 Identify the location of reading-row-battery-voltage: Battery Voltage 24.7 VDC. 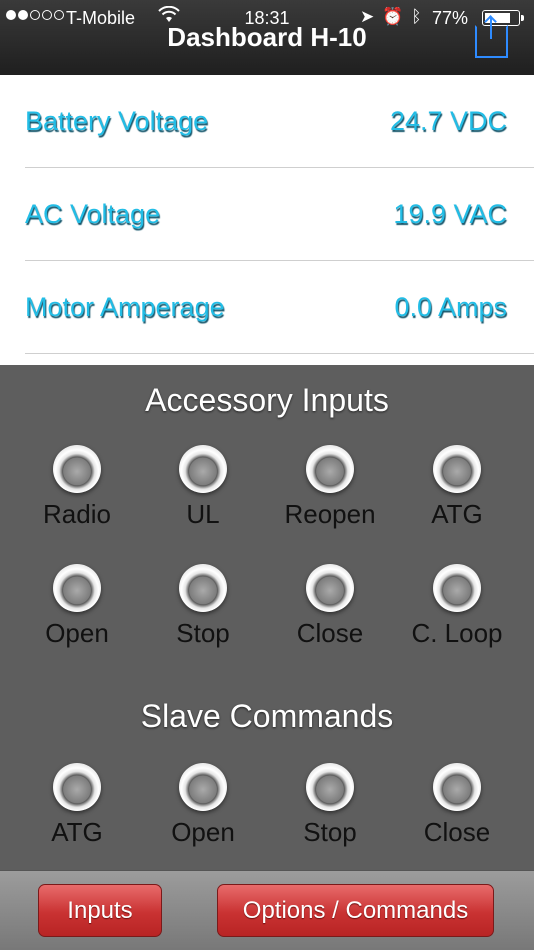
(279, 121).